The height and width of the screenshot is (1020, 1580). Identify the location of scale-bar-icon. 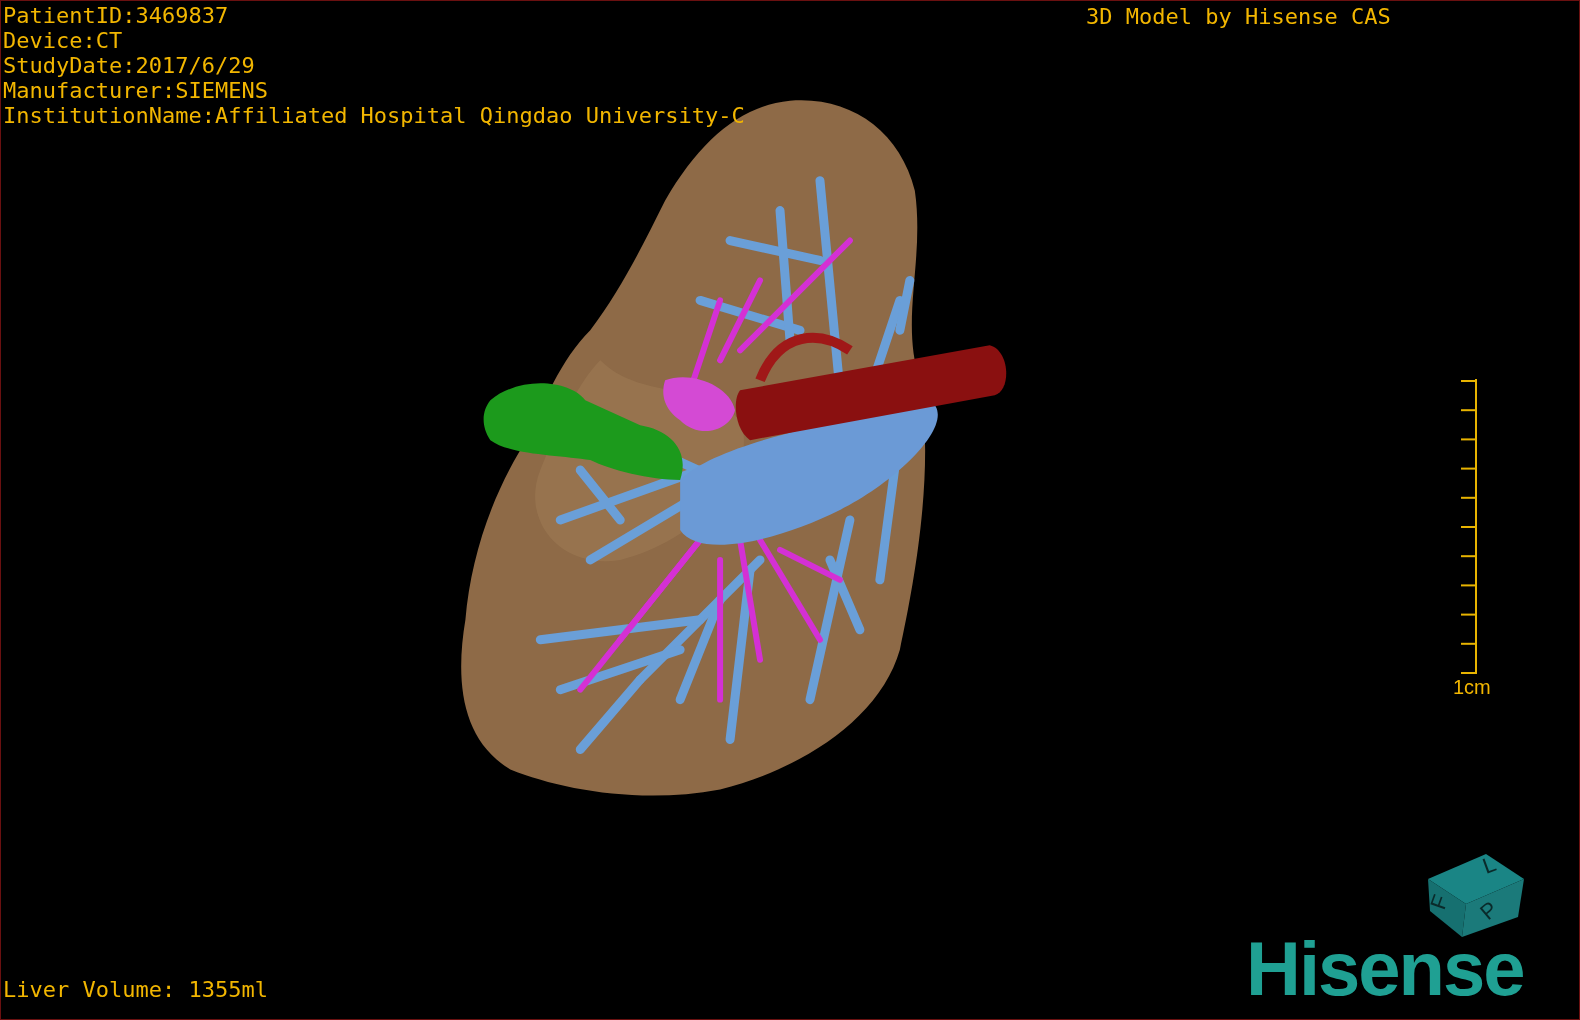
(1468, 526).